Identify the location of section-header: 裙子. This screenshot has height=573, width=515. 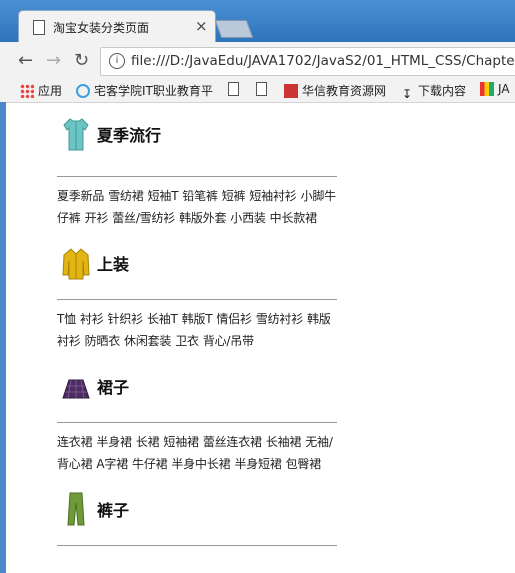
(197, 379).